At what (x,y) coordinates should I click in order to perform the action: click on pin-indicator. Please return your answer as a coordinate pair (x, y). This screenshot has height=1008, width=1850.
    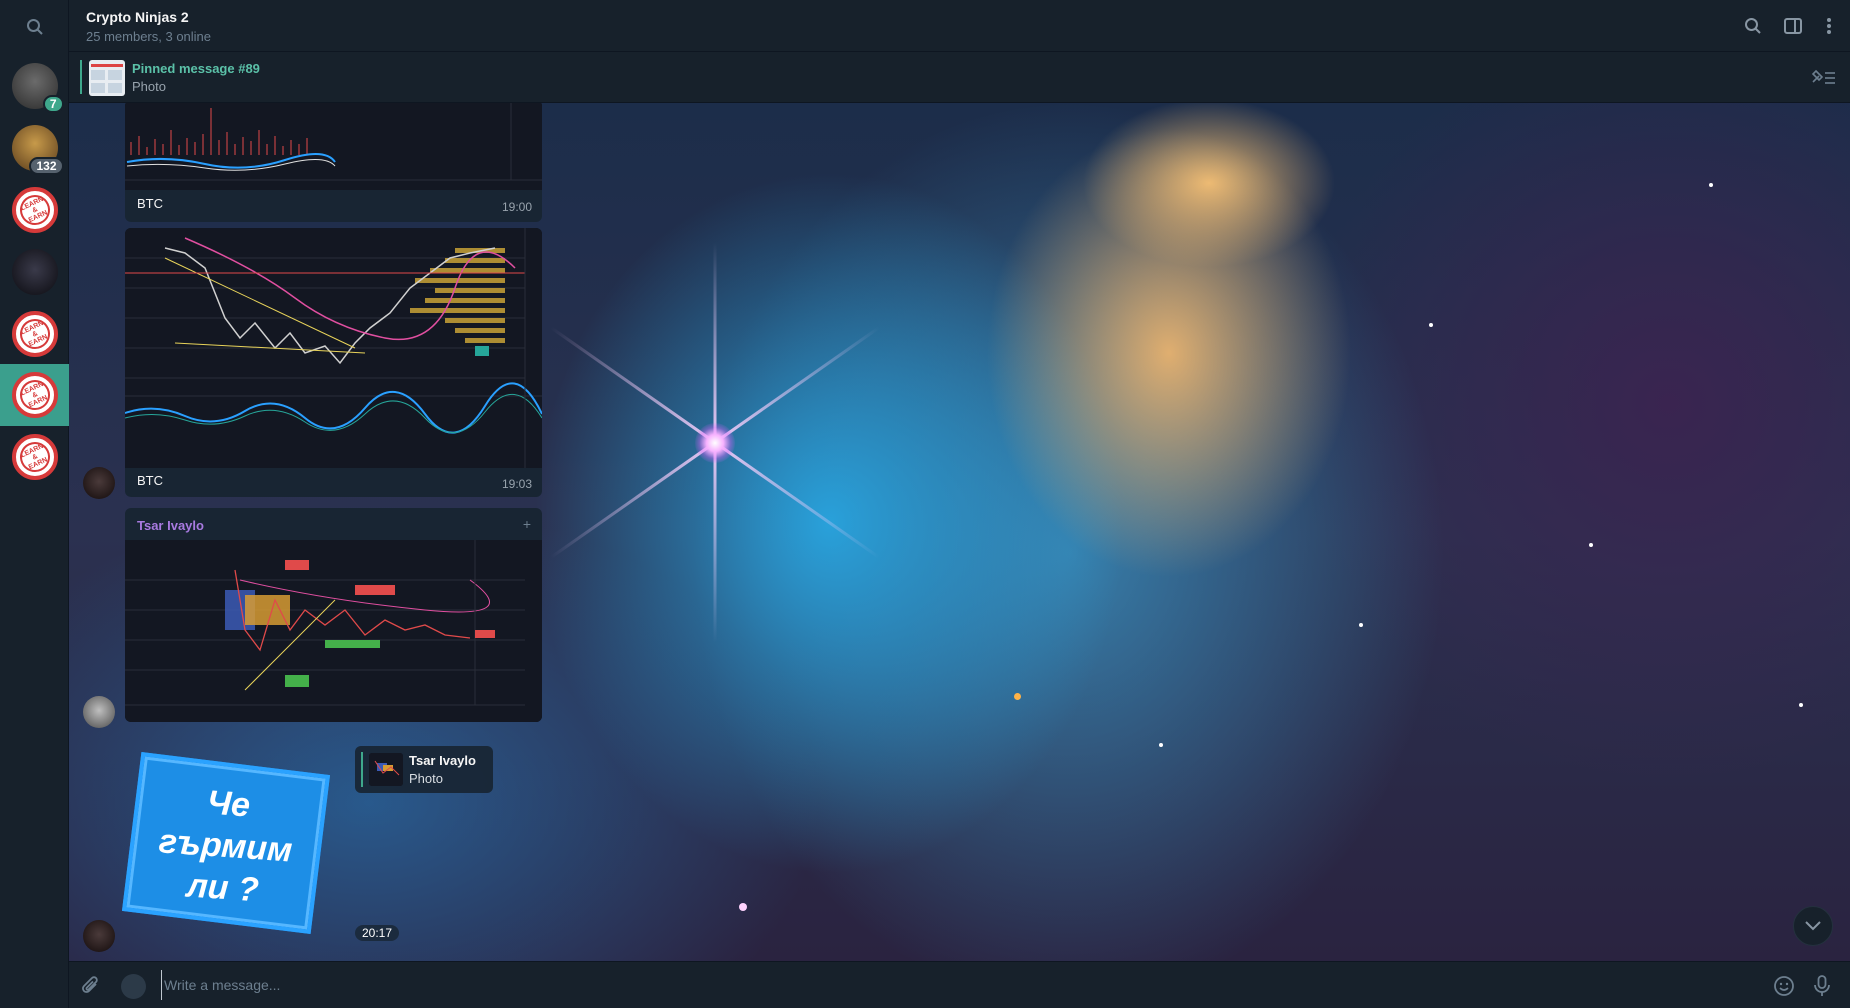
    Looking at the image, I should click on (81, 77).